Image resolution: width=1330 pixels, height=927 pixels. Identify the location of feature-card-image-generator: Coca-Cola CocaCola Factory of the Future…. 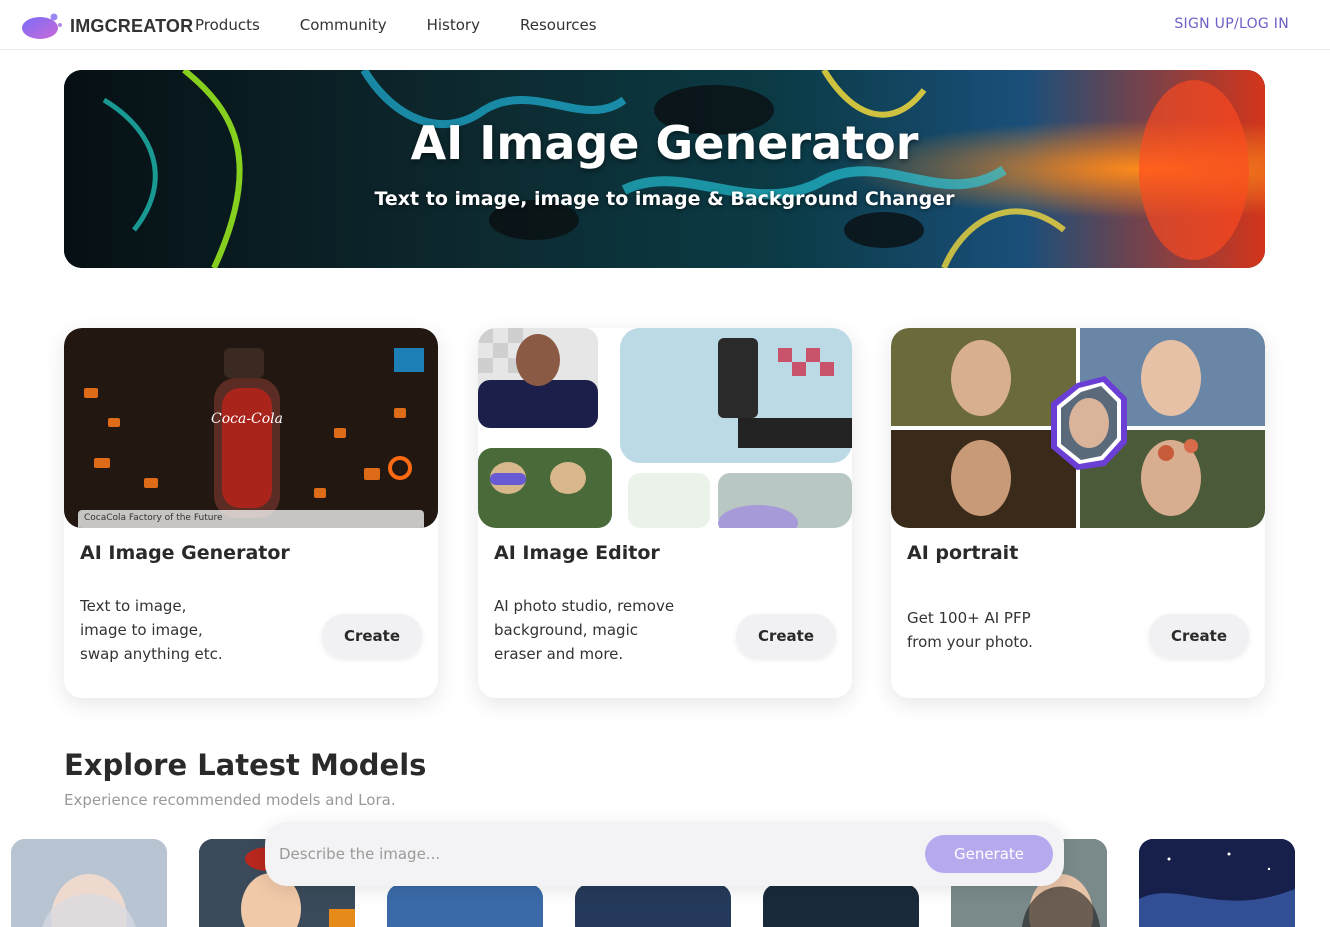
(251, 513).